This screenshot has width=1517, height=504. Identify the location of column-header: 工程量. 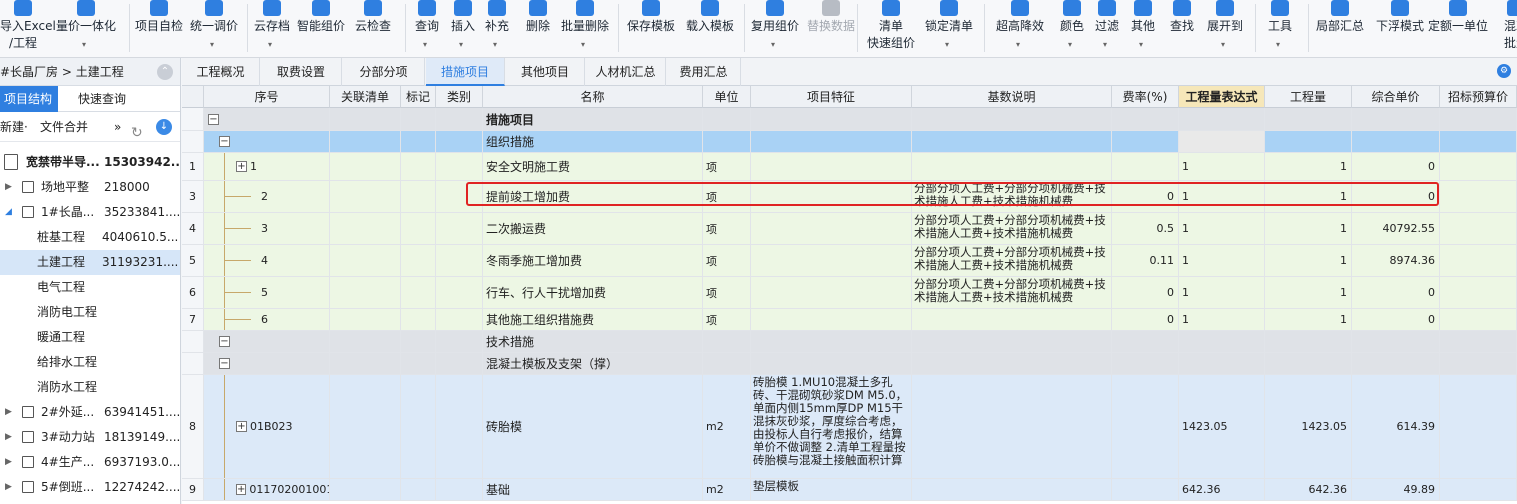
(1308, 97).